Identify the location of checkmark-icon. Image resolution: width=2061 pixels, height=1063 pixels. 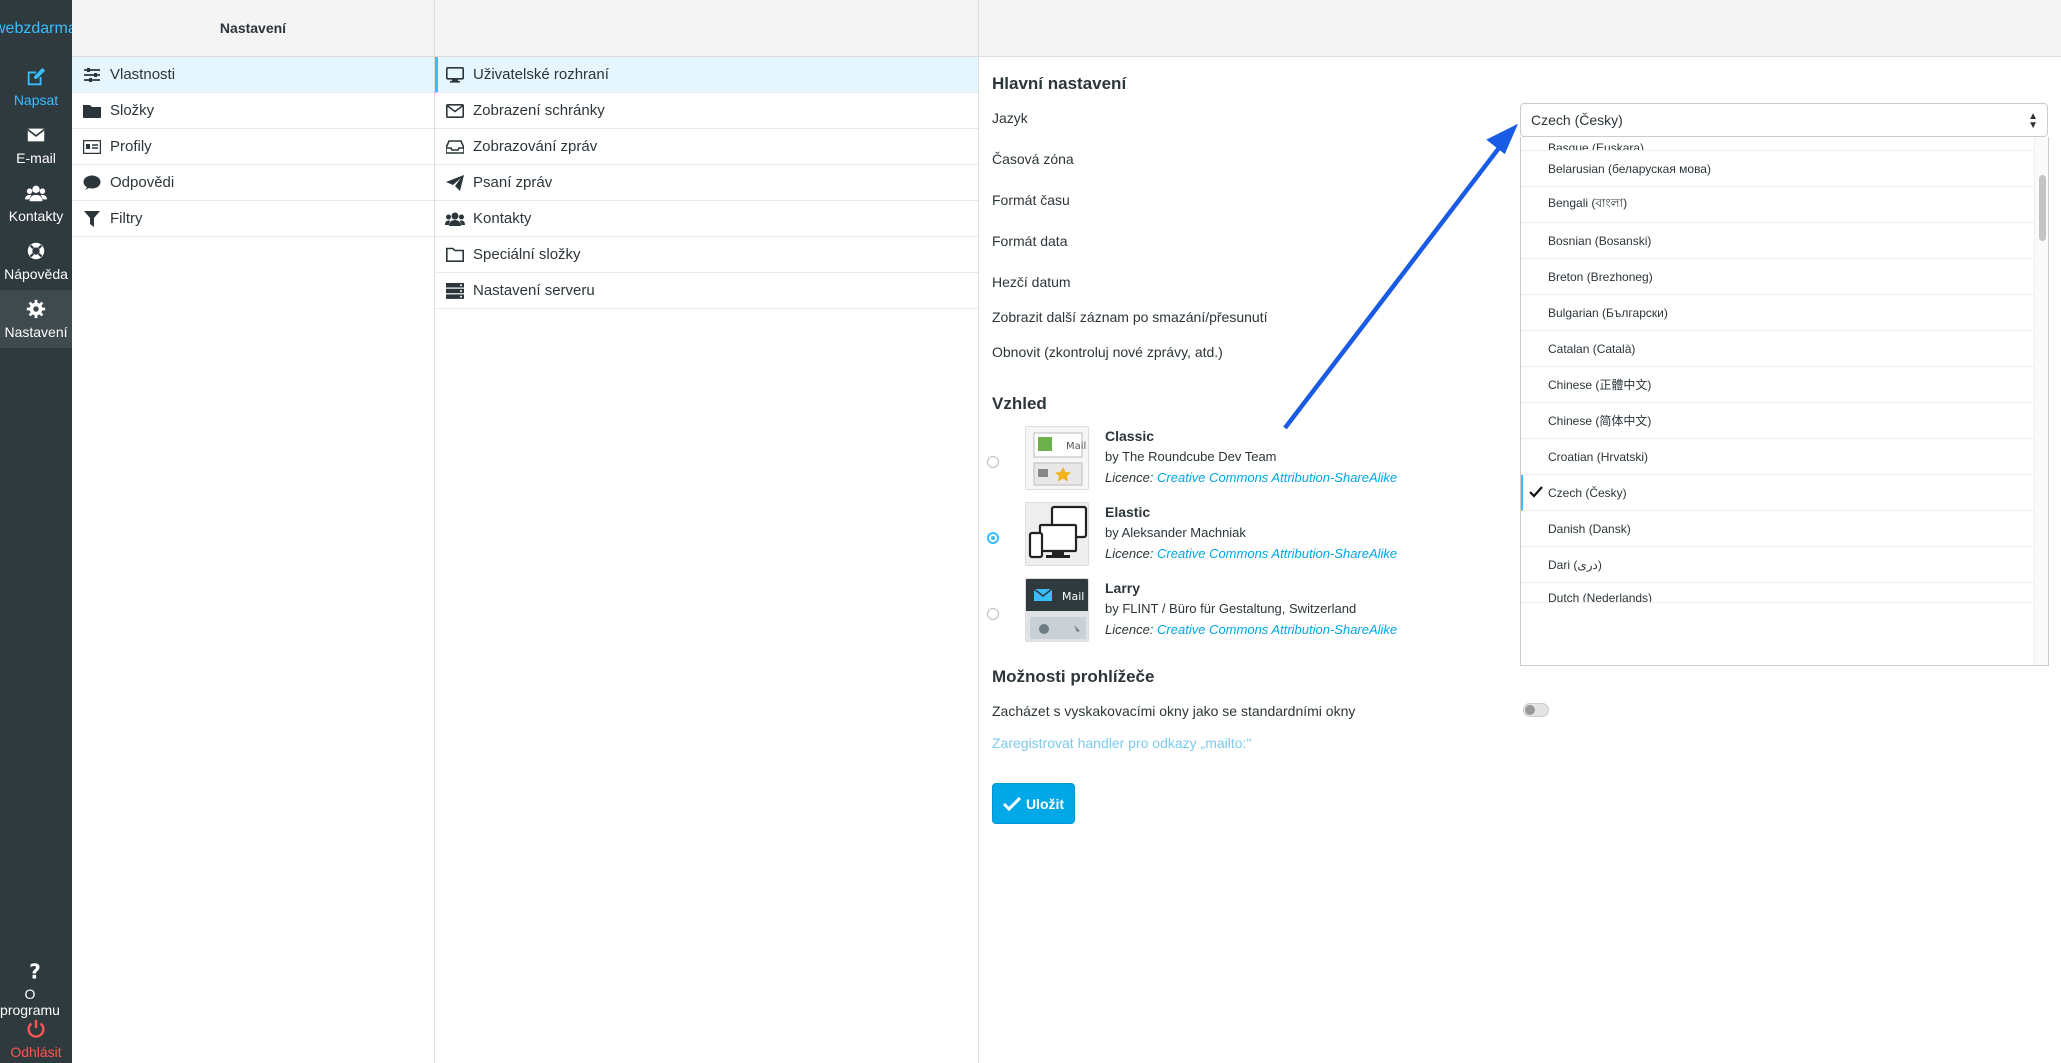
(1536, 492).